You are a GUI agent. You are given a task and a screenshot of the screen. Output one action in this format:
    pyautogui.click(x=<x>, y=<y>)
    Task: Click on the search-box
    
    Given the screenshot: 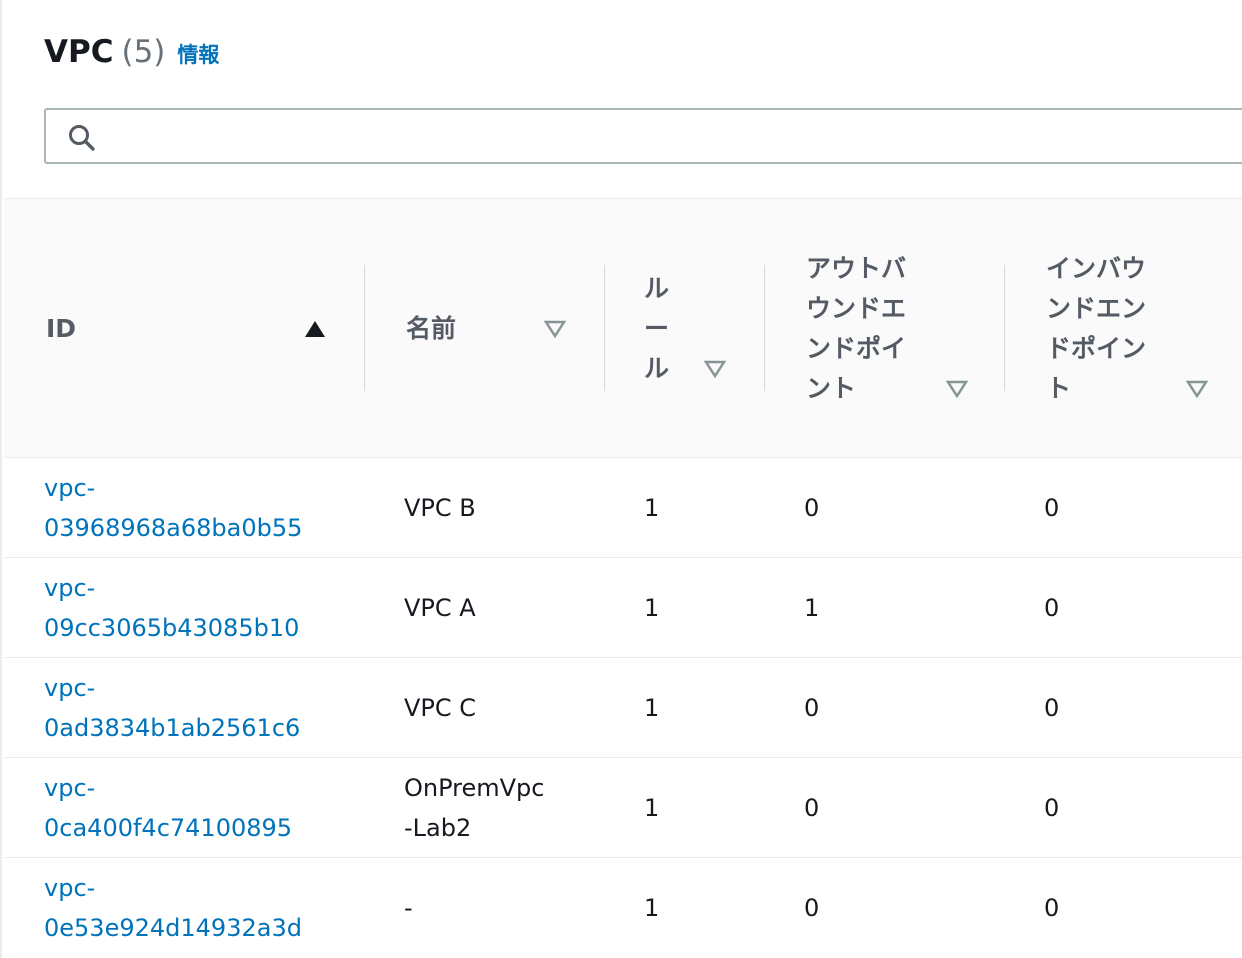 What is the action you would take?
    pyautogui.click(x=643, y=136)
    